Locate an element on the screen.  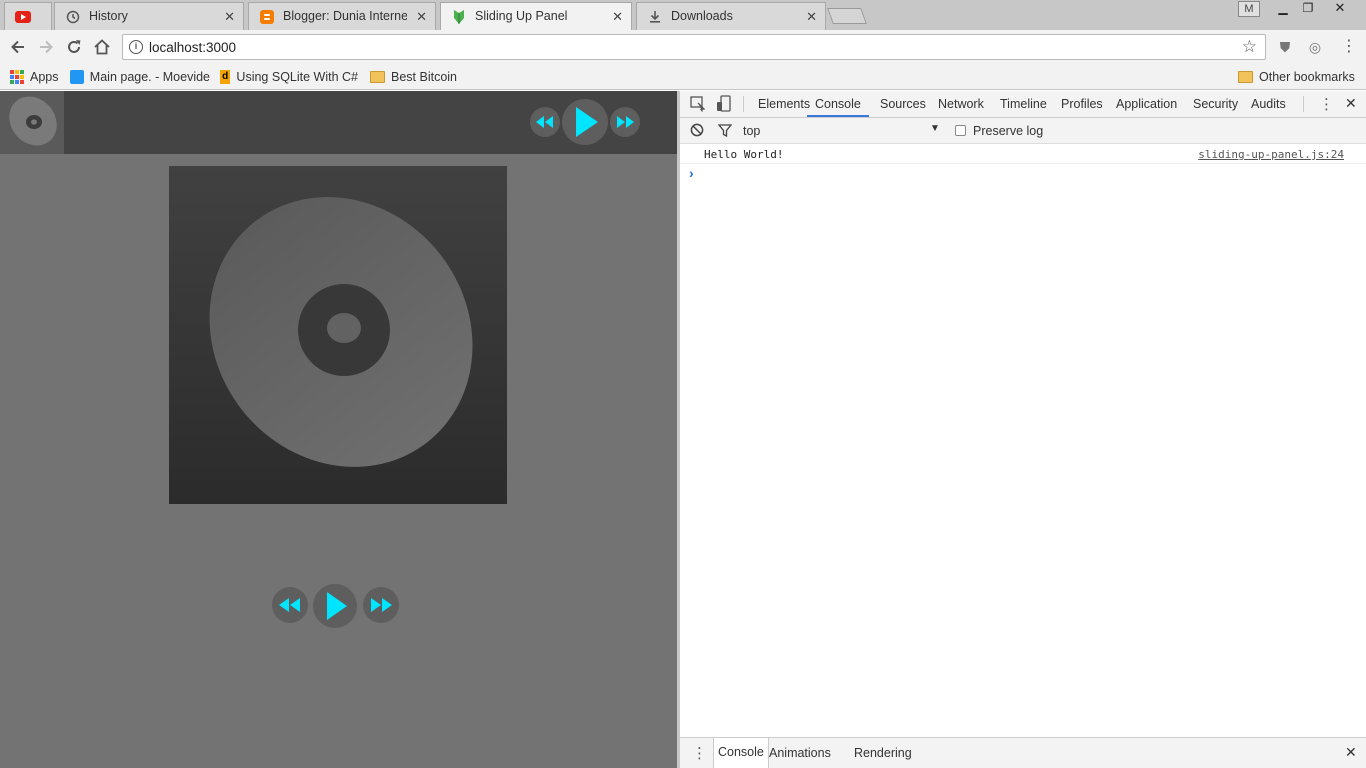
preserve-log-label: Preserve log is located at coordinates (1008, 131).